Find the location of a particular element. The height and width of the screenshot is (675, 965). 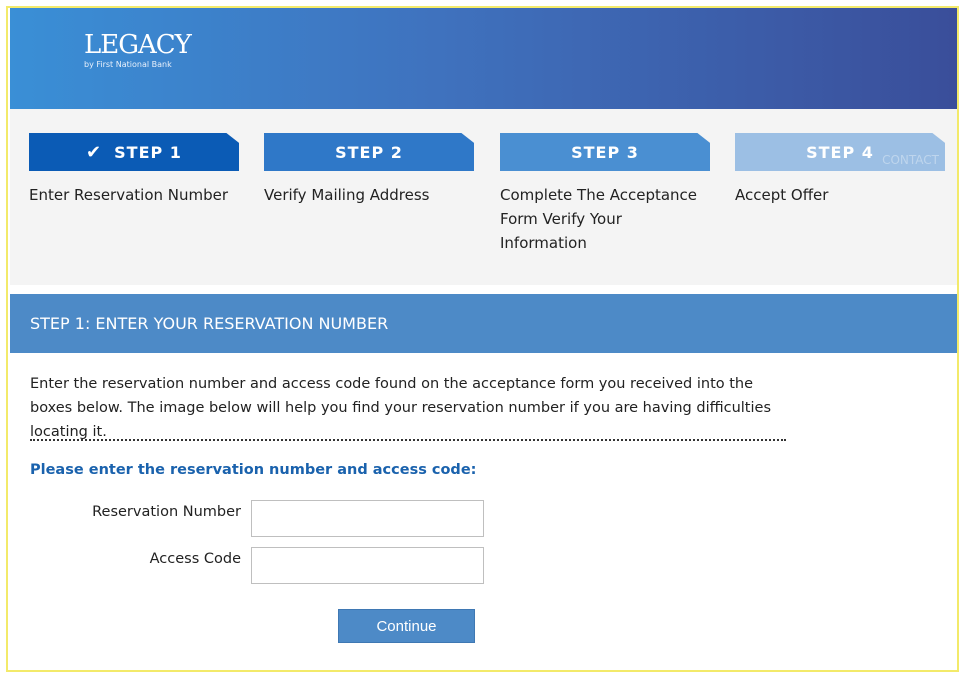

reservation-number-input is located at coordinates (367, 518).